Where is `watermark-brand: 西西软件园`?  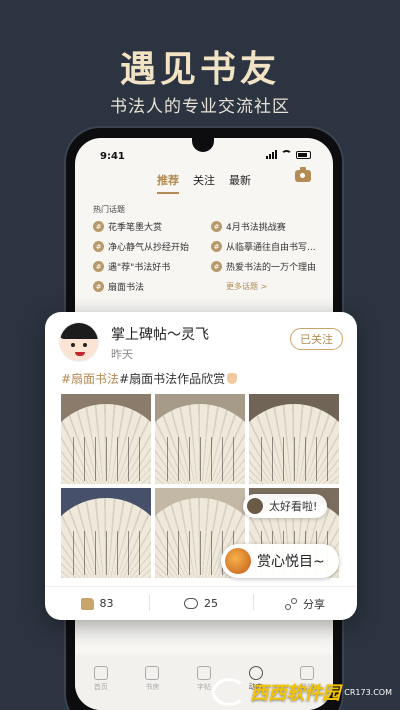
watermark-brand: 西西软件园 is located at coordinates (295, 693).